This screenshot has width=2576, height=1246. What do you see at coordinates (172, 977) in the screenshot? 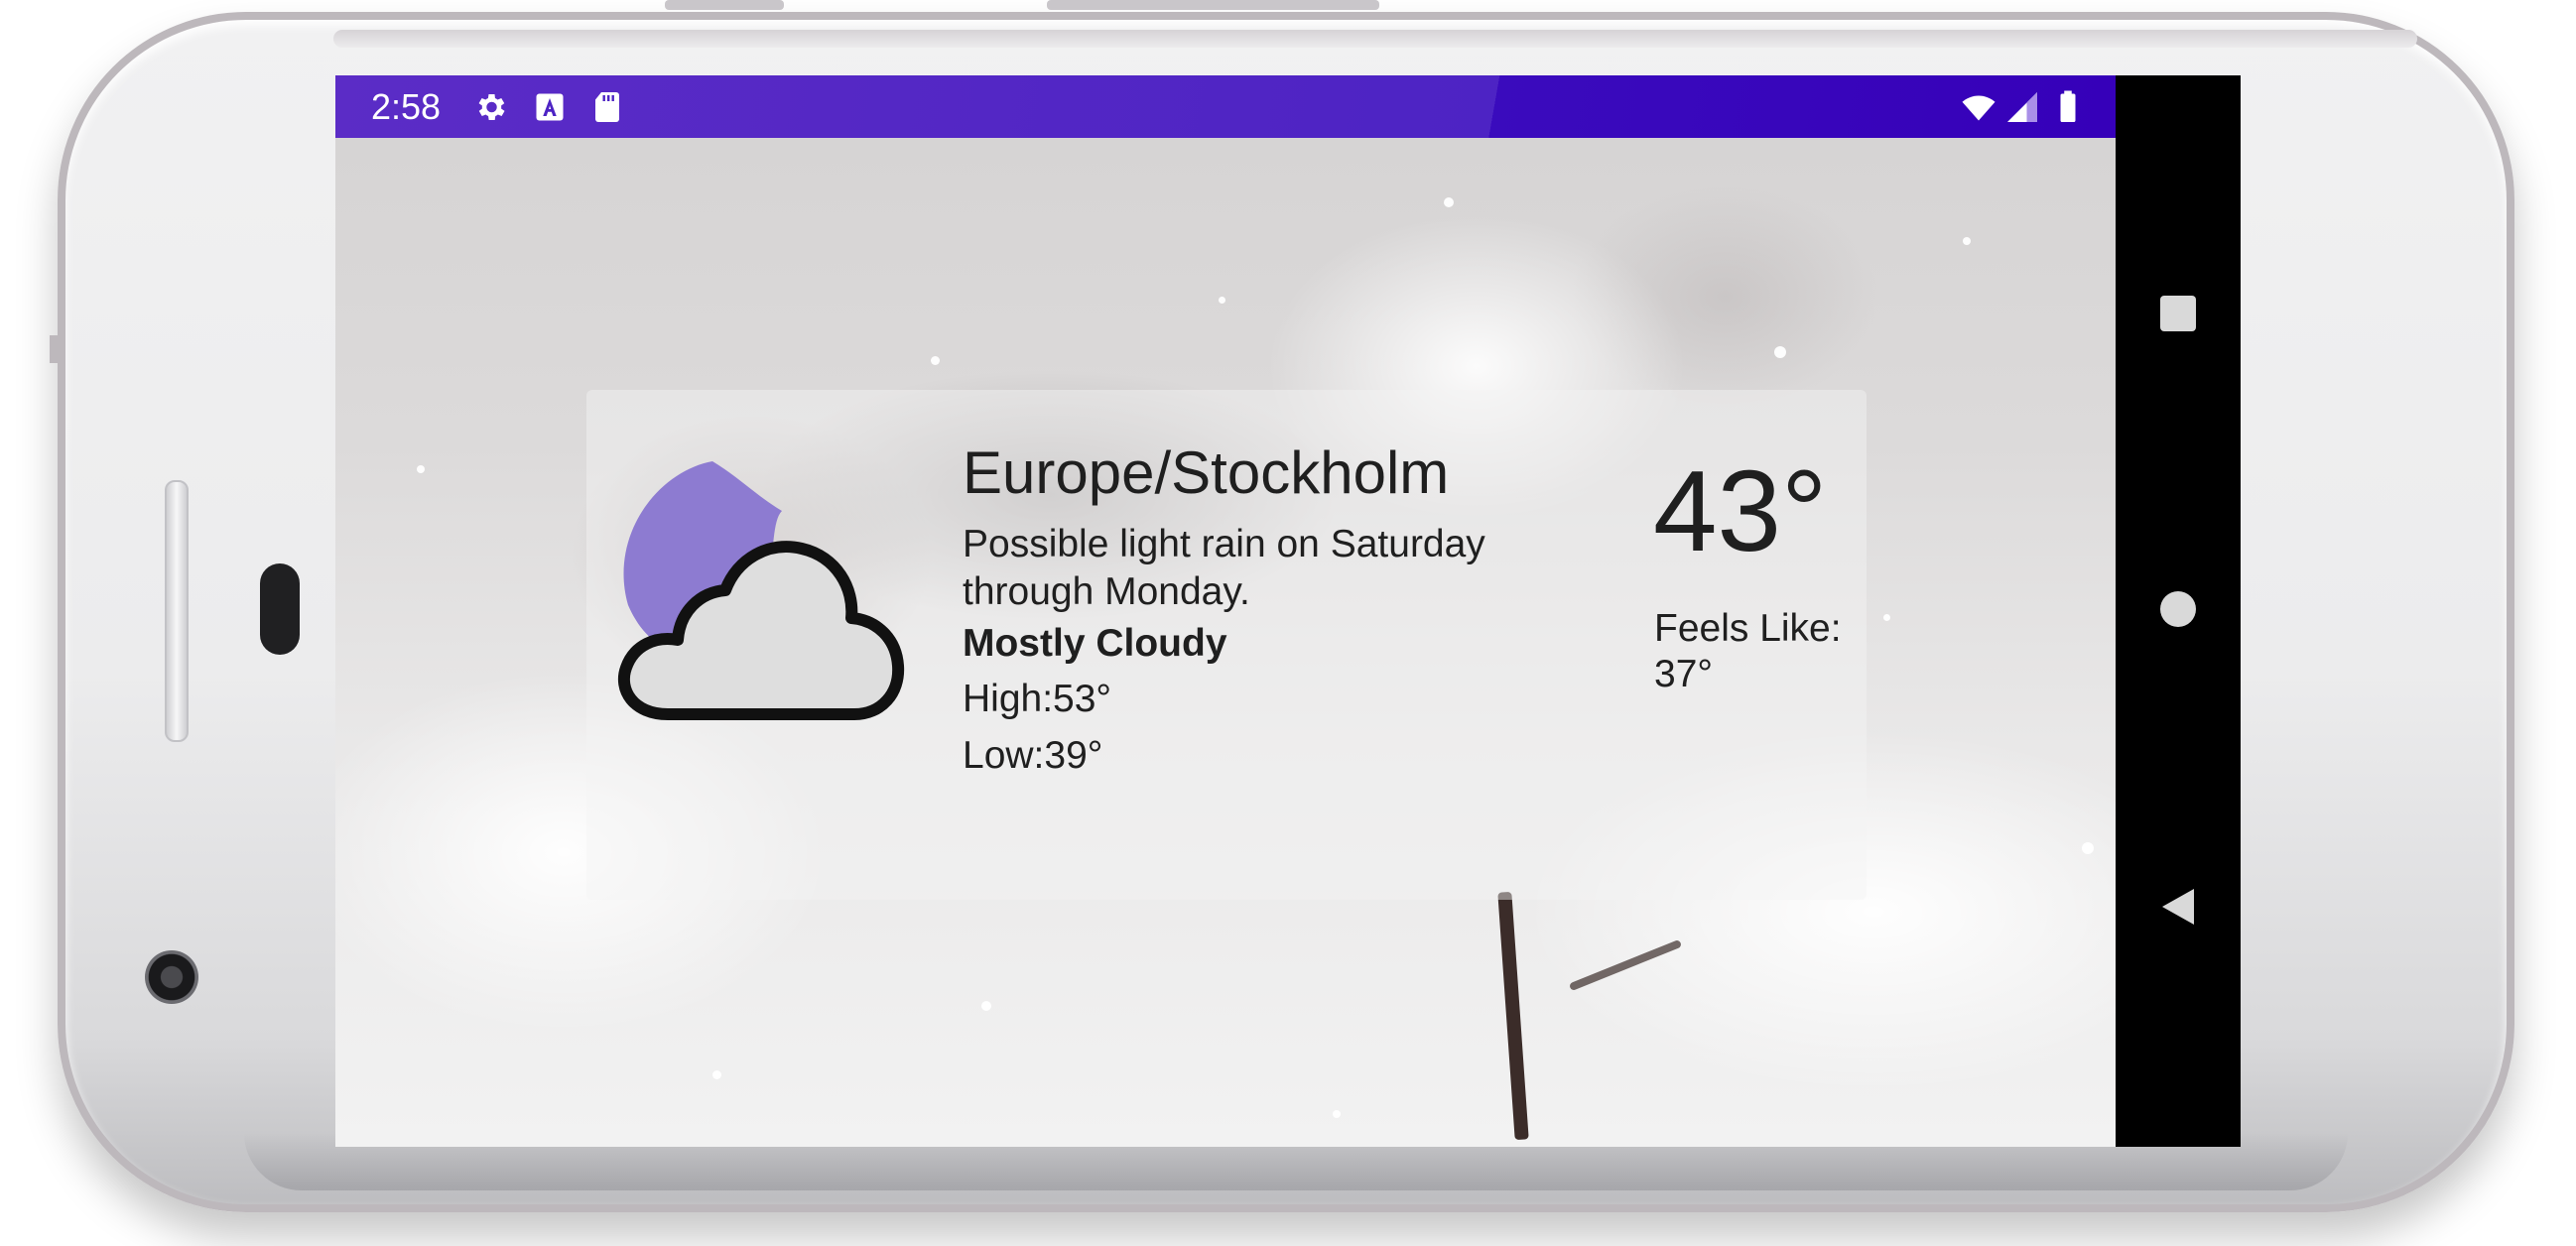
I see `front-camera` at bounding box center [172, 977].